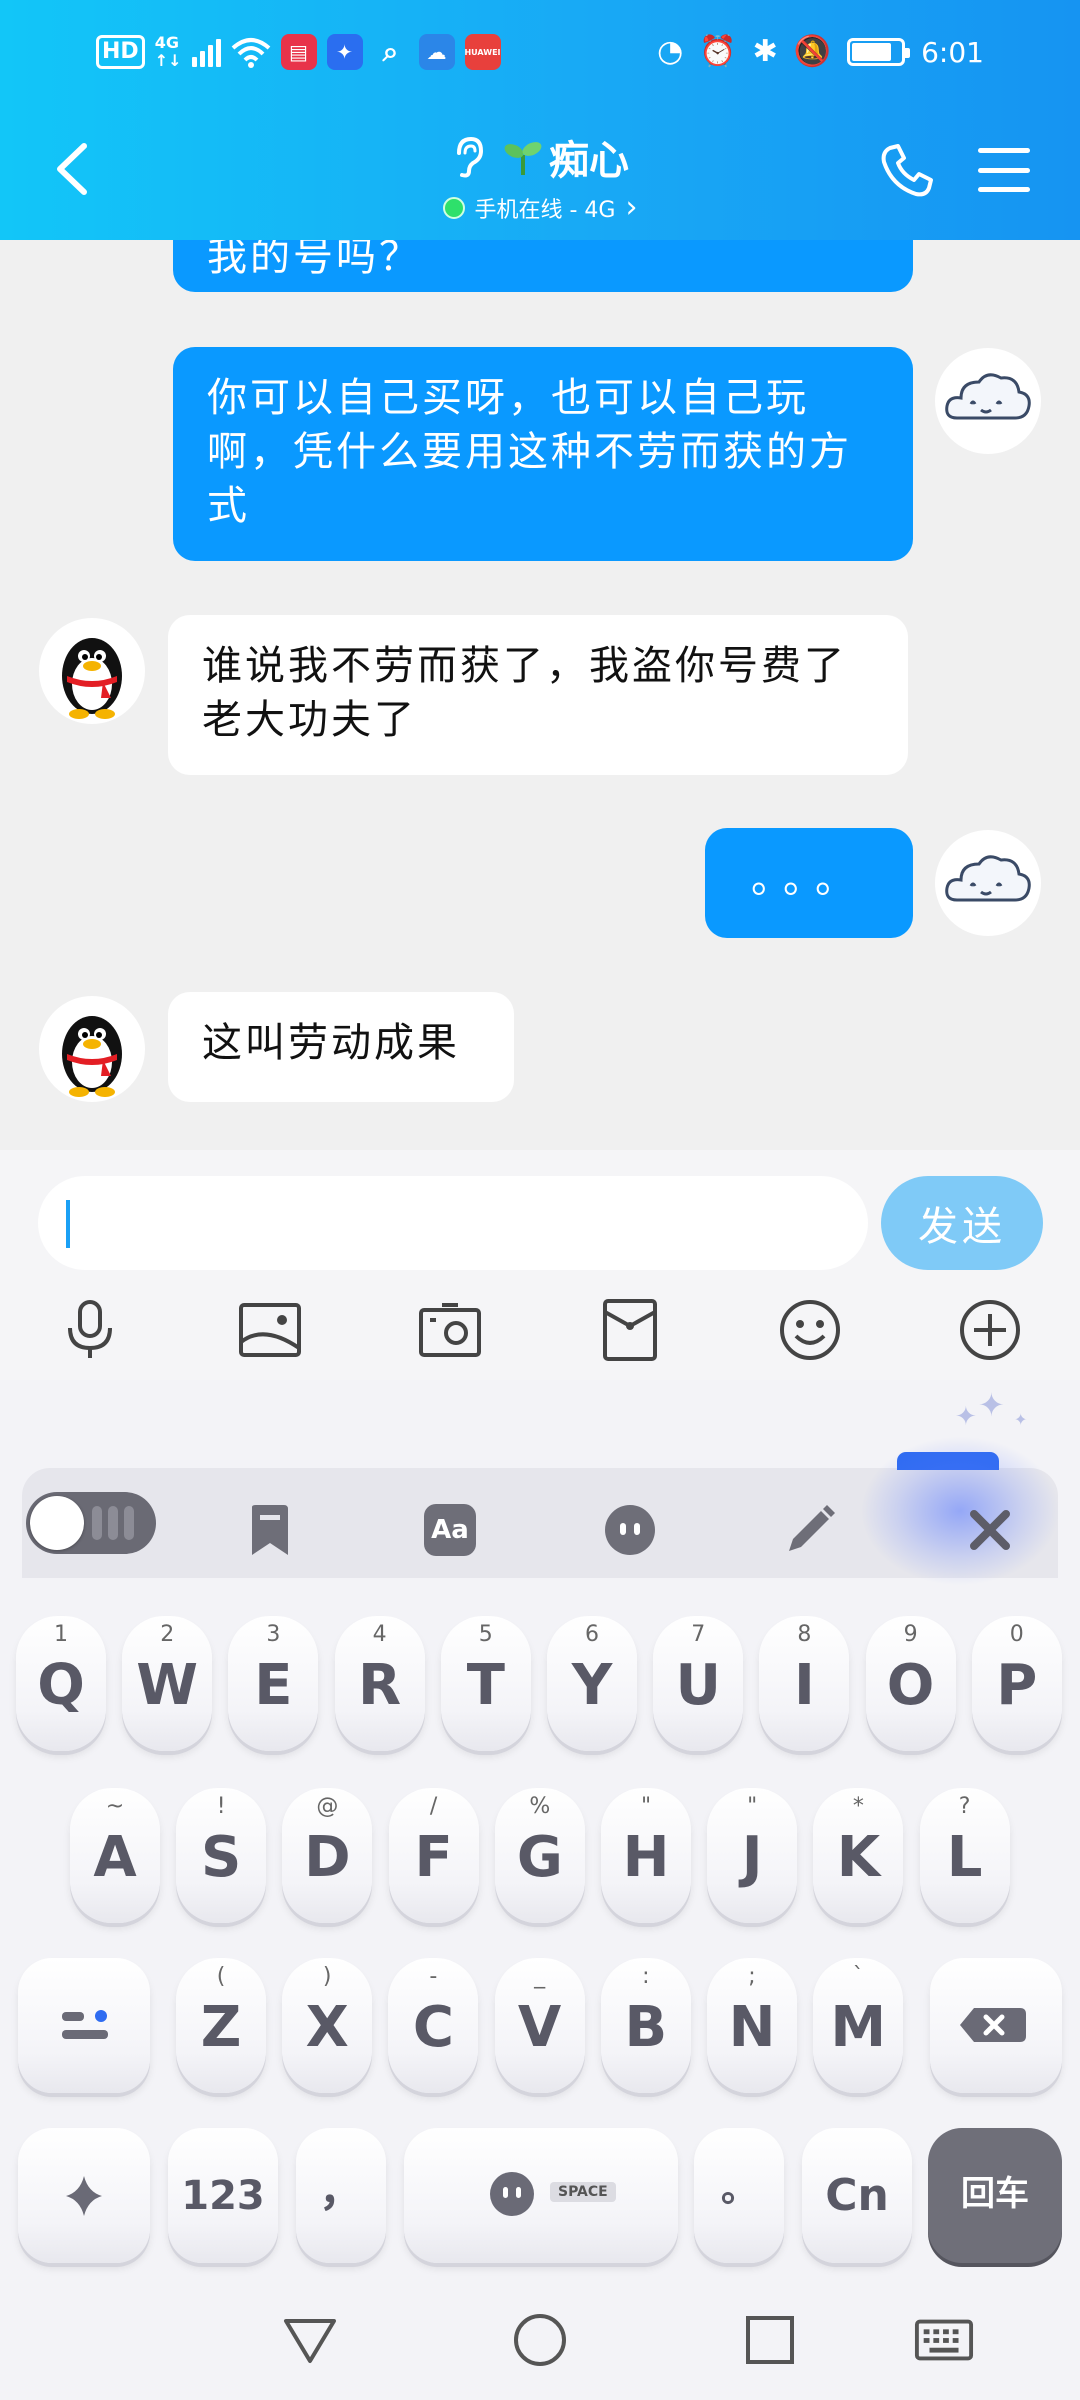  Describe the element at coordinates (952, 52) in the screenshot. I see `clock: 6:01` at that location.